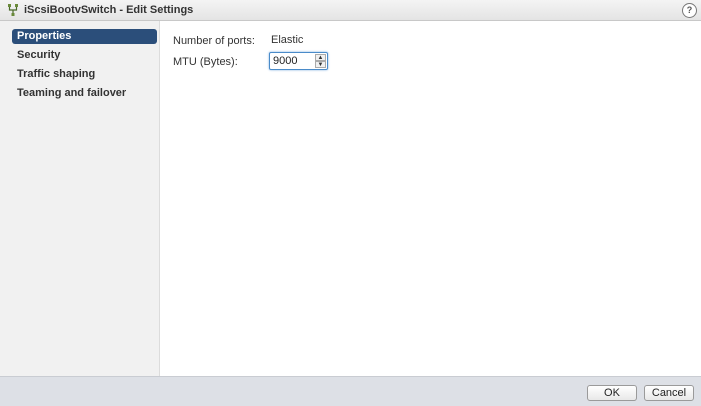 This screenshot has width=701, height=406. Describe the element at coordinates (350, 391) in the screenshot. I see `dialog-footer: OK Cancel` at that location.